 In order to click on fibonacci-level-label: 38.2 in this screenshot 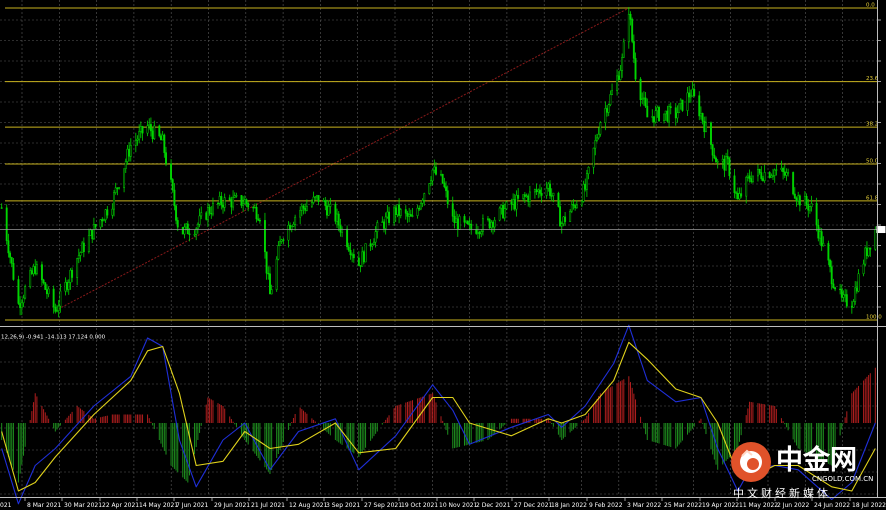, I will do `click(872, 125)`.